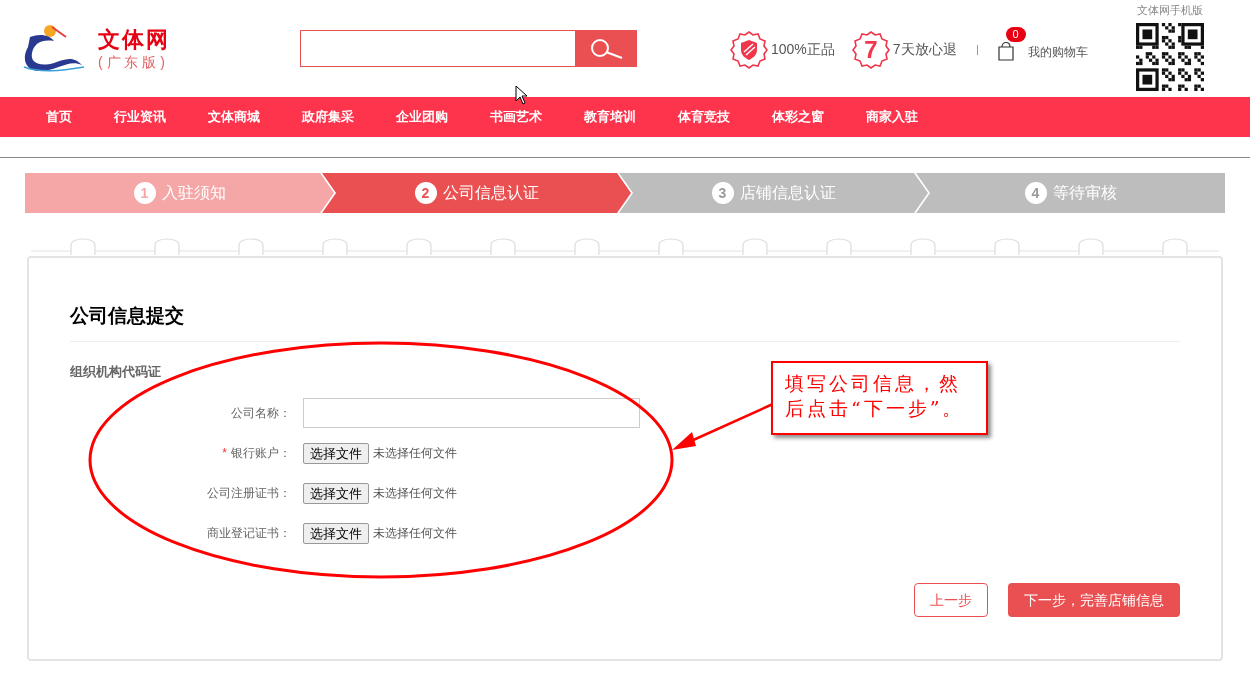 Image resolution: width=1250 pixels, height=680 pixels. I want to click on section-title: 组织机构代码证, so click(116, 371).